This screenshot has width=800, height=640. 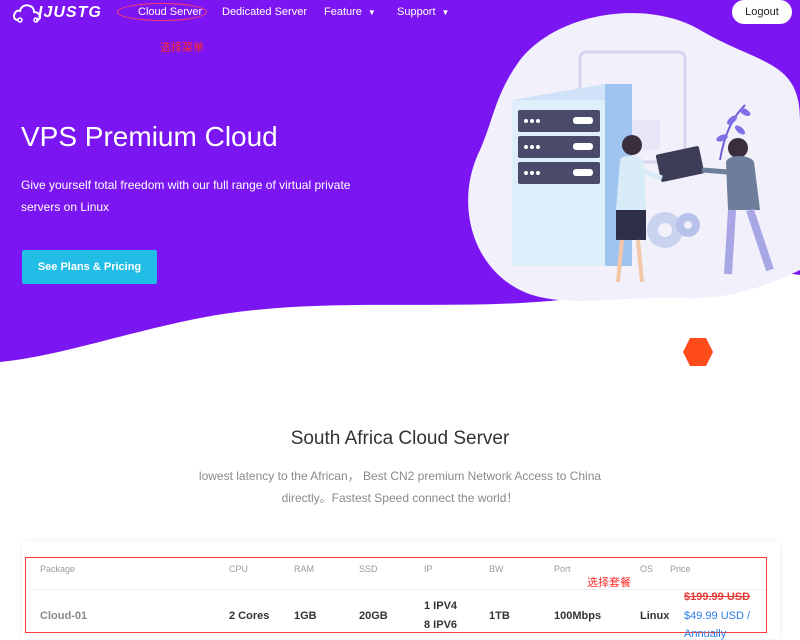 What do you see at coordinates (373, 616) in the screenshot?
I see `cell-ssd: 20GB` at bounding box center [373, 616].